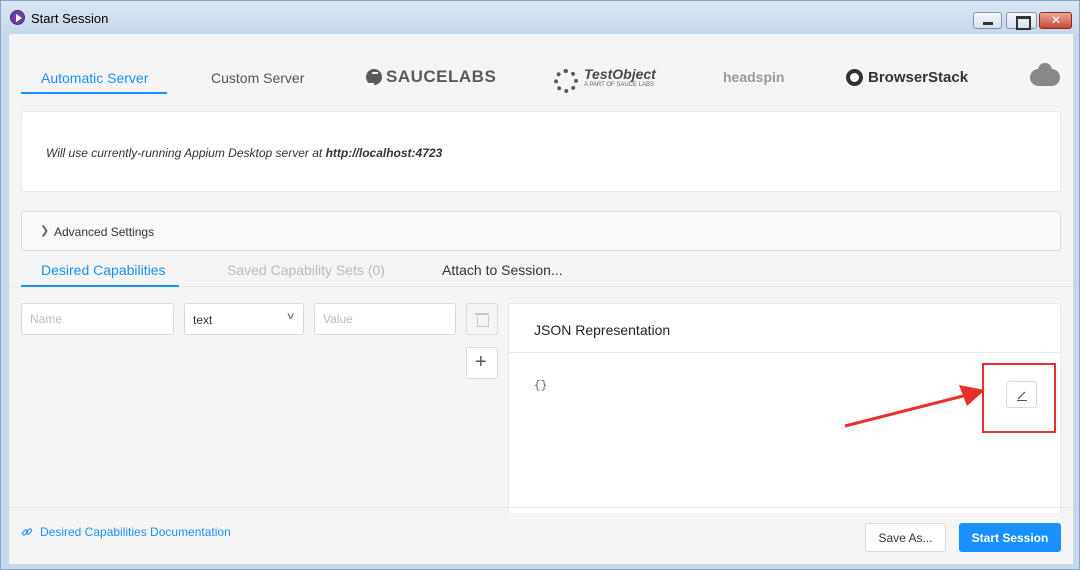  What do you see at coordinates (384, 153) in the screenshot?
I see `server-url: http://localhost:4723` at bounding box center [384, 153].